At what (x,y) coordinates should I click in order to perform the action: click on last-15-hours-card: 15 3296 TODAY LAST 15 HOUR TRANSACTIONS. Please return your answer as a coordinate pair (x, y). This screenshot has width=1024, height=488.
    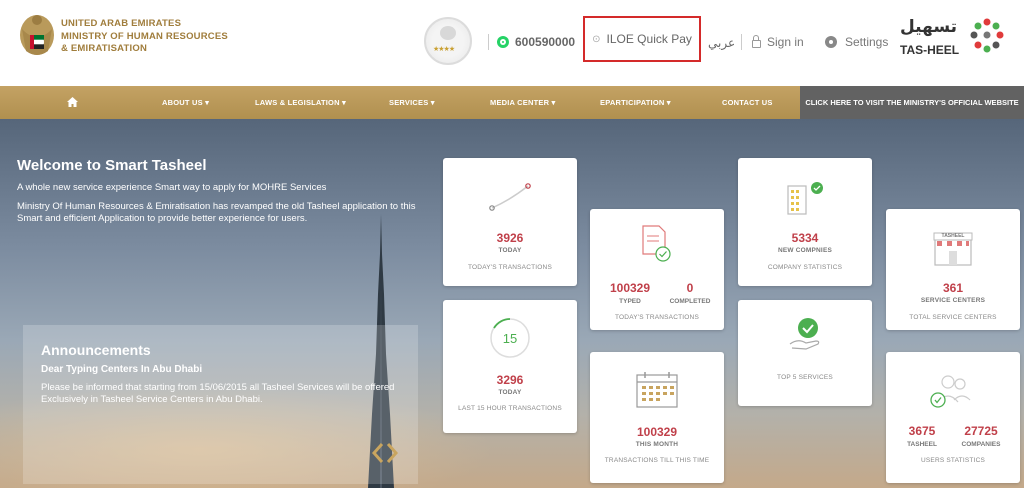
    Looking at the image, I should click on (510, 366).